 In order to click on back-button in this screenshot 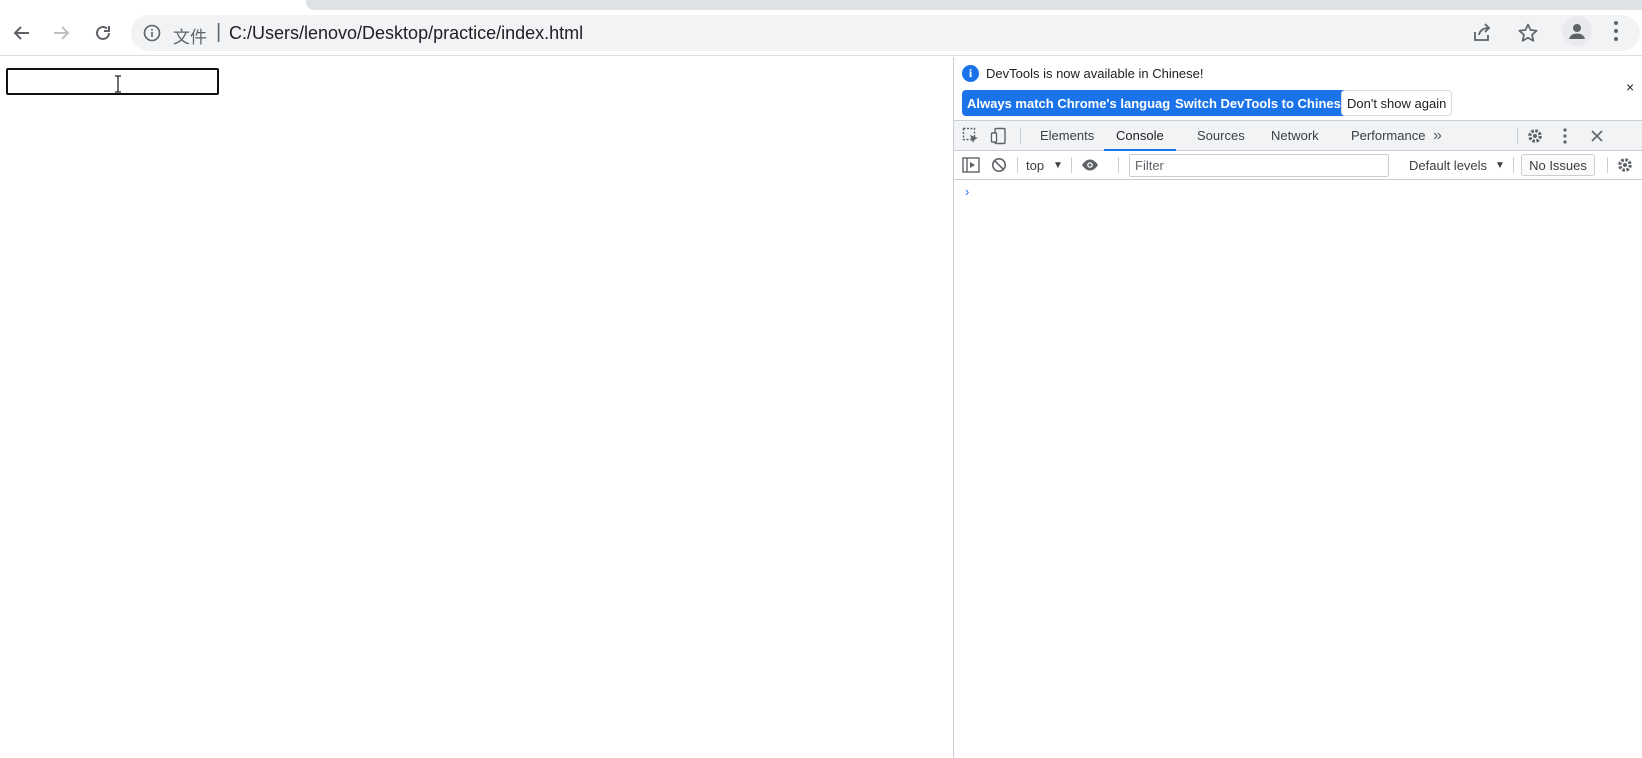, I will do `click(22, 33)`.